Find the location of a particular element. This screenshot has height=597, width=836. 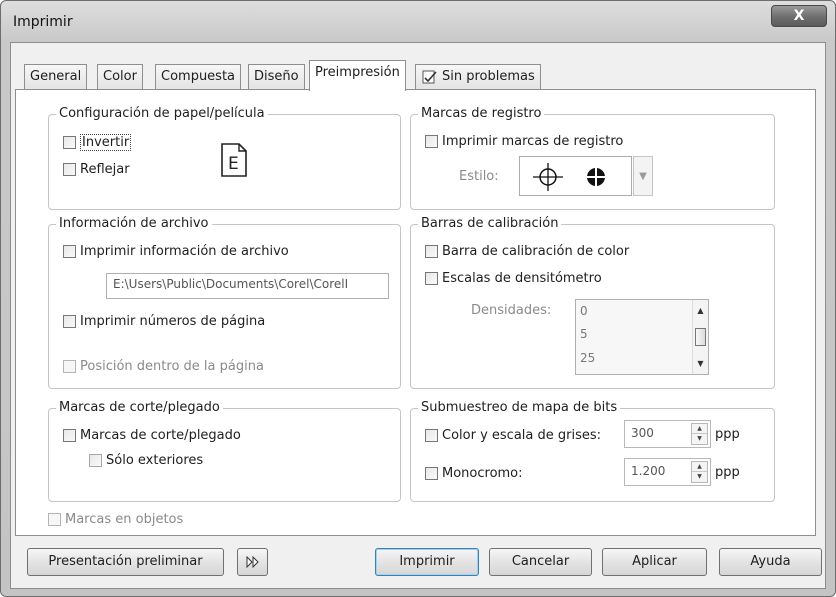

checkbox-label: Invertir is located at coordinates (106, 142).